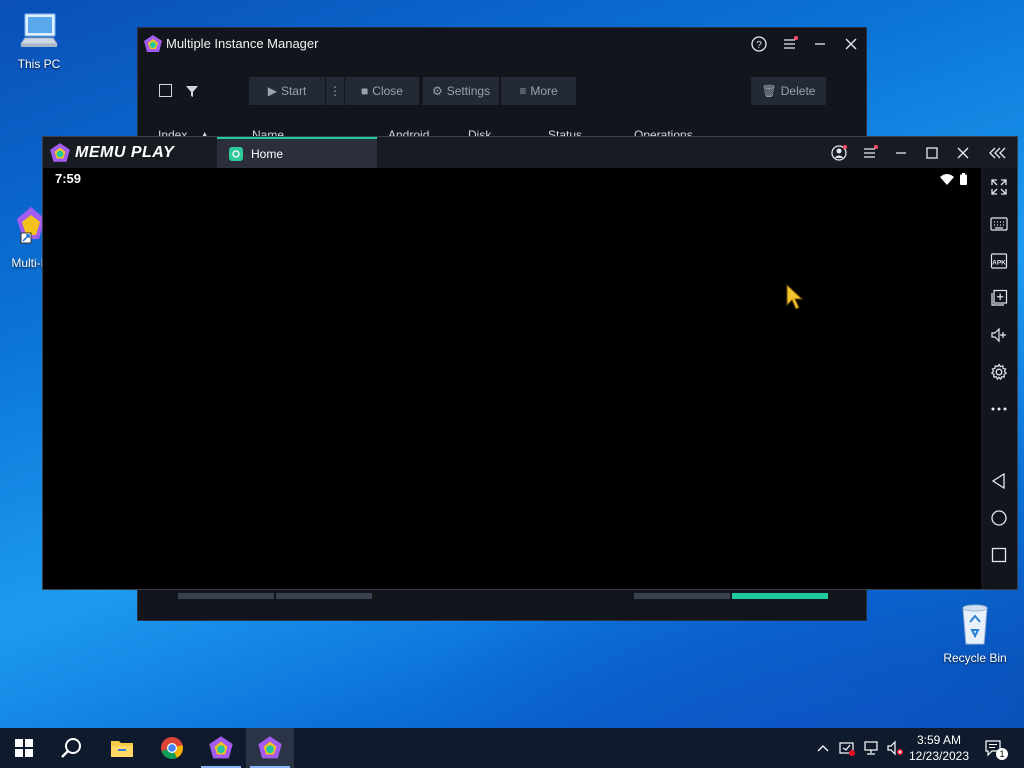 This screenshot has width=1024, height=768. What do you see at coordinates (939, 748) in the screenshot?
I see `taskbar-clock: 3:59 AM 12/23/2023` at bounding box center [939, 748].